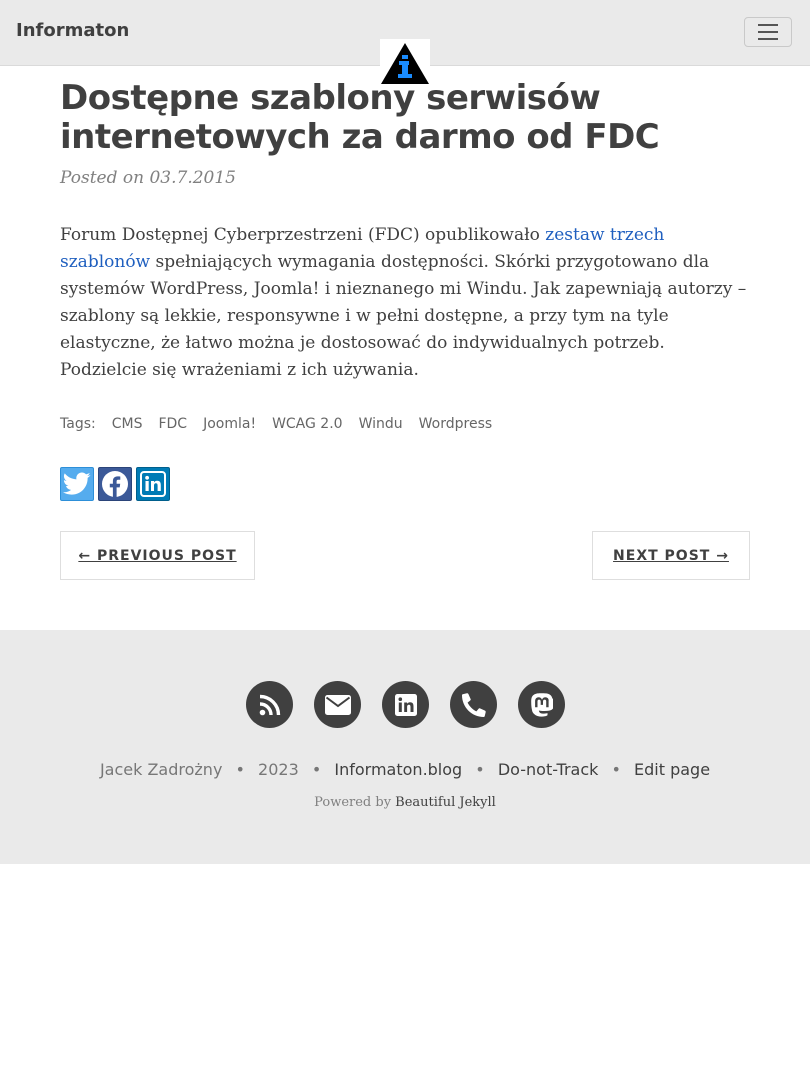  I want to click on previous-post-button: ← PREVIOUS POST, so click(157, 555).